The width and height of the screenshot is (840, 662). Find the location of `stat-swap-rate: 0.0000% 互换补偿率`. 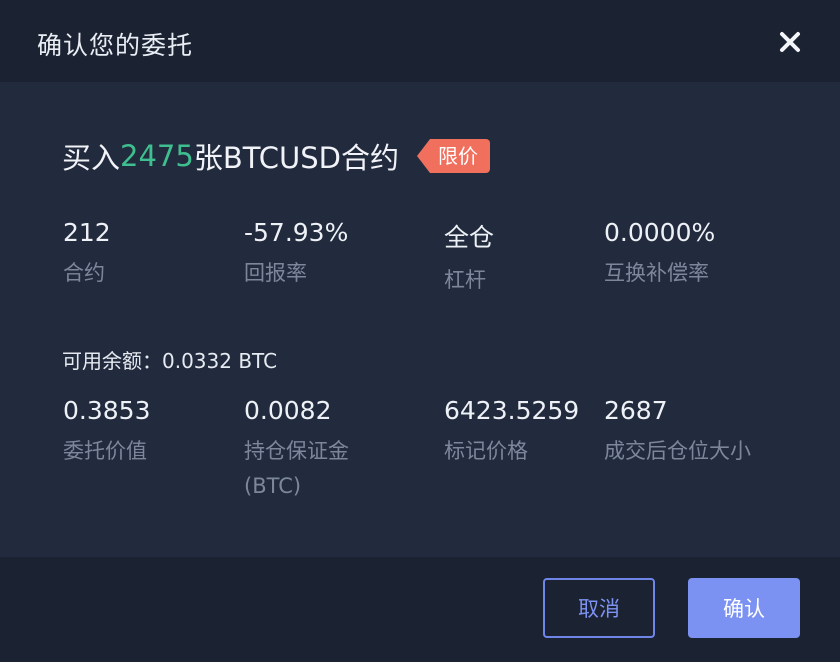

stat-swap-rate: 0.0000% 互换补偿率 is located at coordinates (659, 254).